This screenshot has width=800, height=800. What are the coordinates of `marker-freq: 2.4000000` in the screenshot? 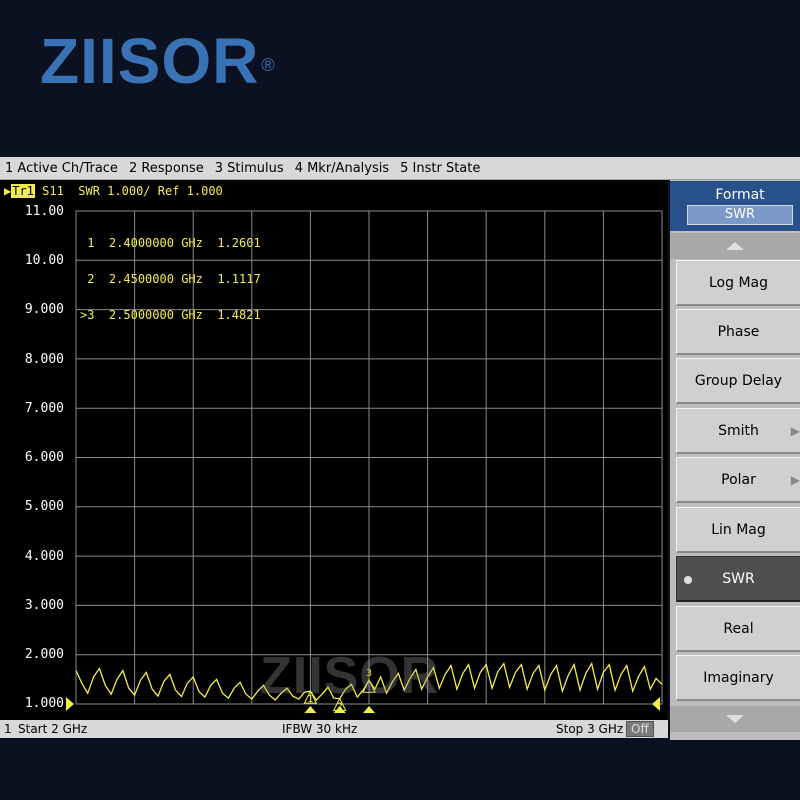 It's located at (141, 243).